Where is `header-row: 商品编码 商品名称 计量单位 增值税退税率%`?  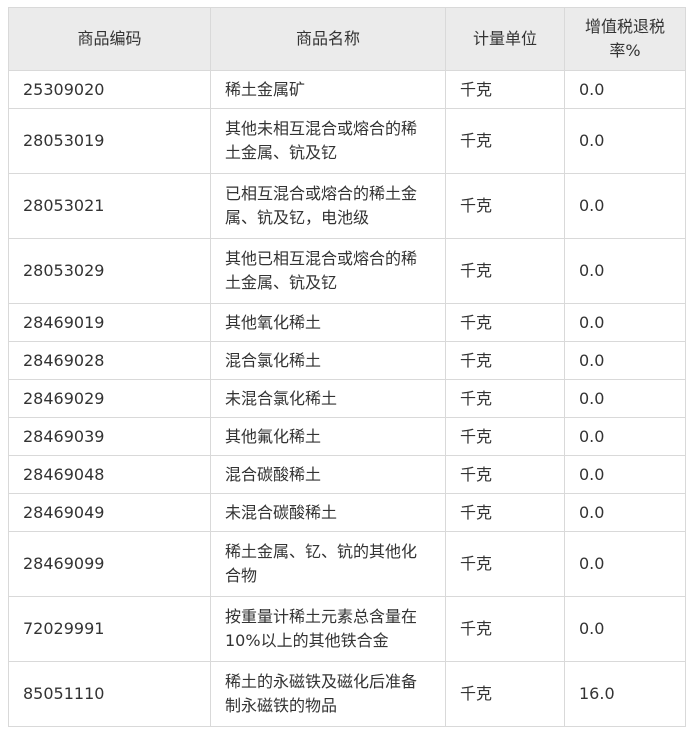 header-row: 商品编码 商品名称 计量单位 增值税退税率% is located at coordinates (347, 39).